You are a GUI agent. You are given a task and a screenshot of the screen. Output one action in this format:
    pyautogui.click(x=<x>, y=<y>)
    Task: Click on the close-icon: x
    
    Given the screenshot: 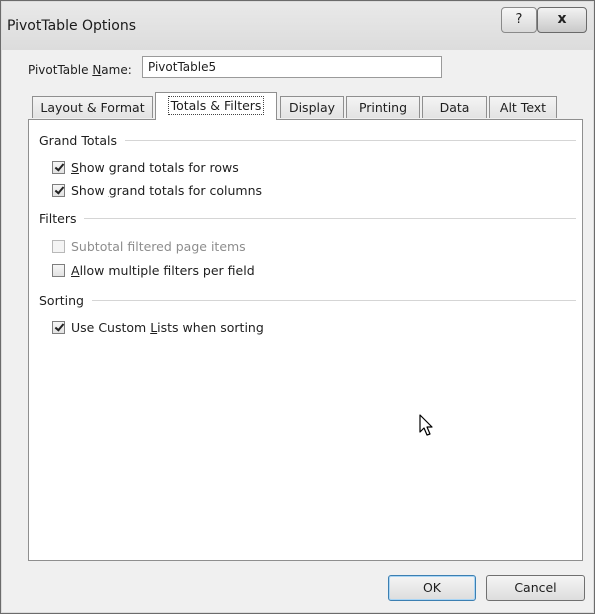 What is the action you would take?
    pyautogui.click(x=562, y=19)
    